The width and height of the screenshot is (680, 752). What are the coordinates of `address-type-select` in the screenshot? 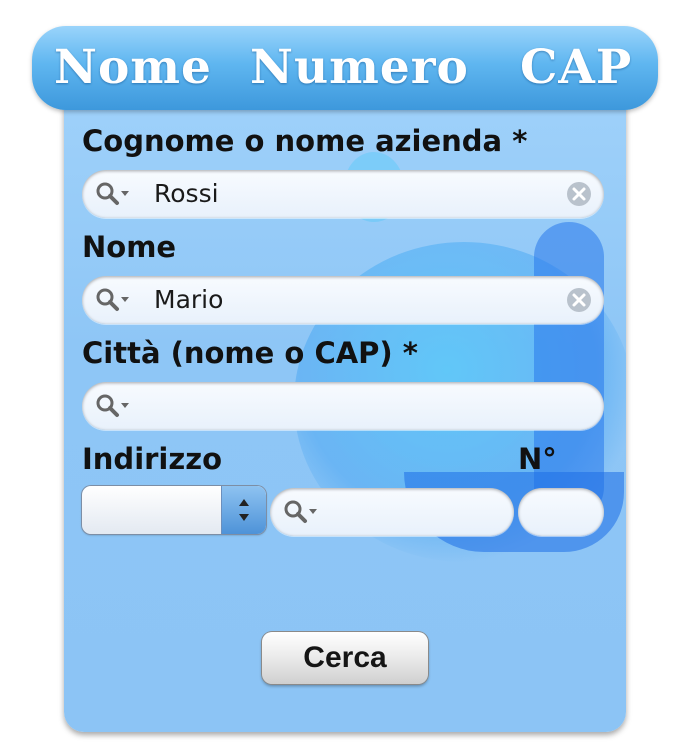 It's located at (174, 510).